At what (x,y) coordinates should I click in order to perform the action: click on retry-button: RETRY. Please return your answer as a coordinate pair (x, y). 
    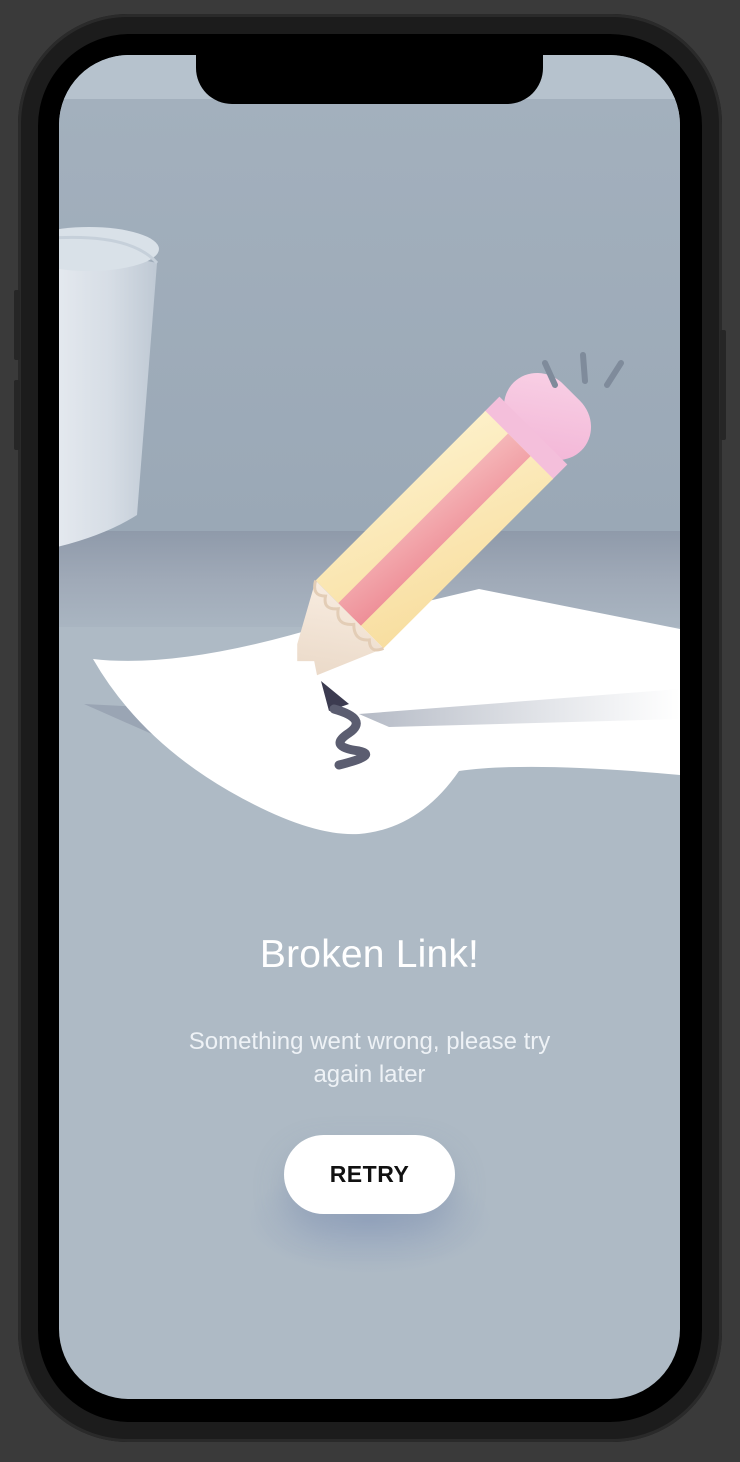
    Looking at the image, I should click on (369, 1174).